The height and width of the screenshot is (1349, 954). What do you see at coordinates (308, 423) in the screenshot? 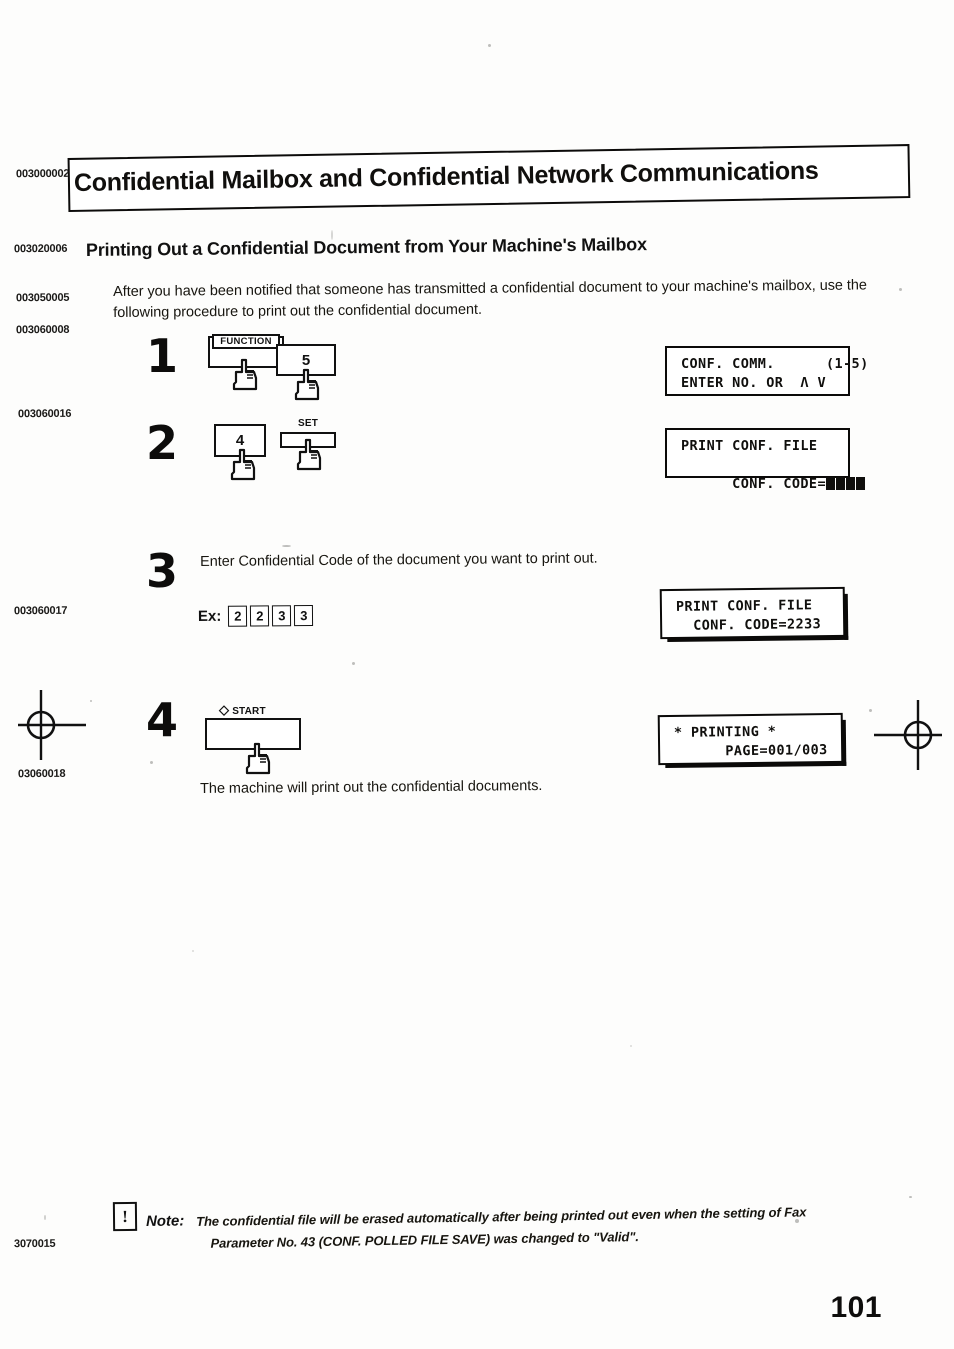
I see `set-key-label: SET` at bounding box center [308, 423].